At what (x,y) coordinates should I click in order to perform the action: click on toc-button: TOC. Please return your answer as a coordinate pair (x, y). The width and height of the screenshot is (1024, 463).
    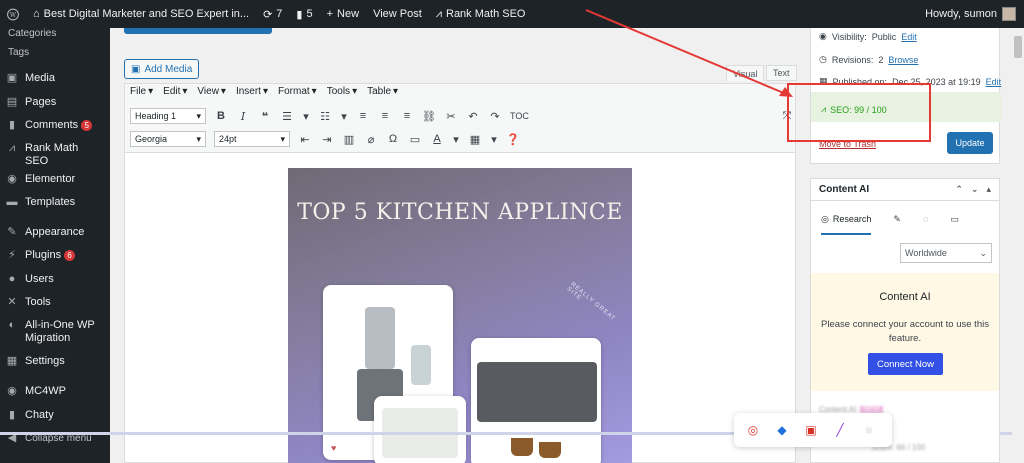
    Looking at the image, I should click on (519, 116).